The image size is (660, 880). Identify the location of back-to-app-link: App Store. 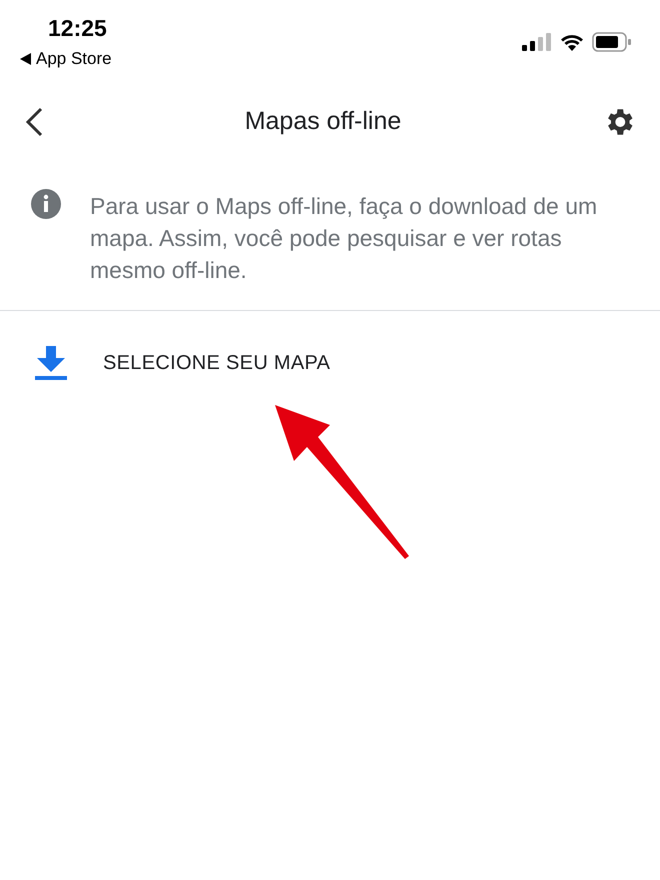
(74, 59).